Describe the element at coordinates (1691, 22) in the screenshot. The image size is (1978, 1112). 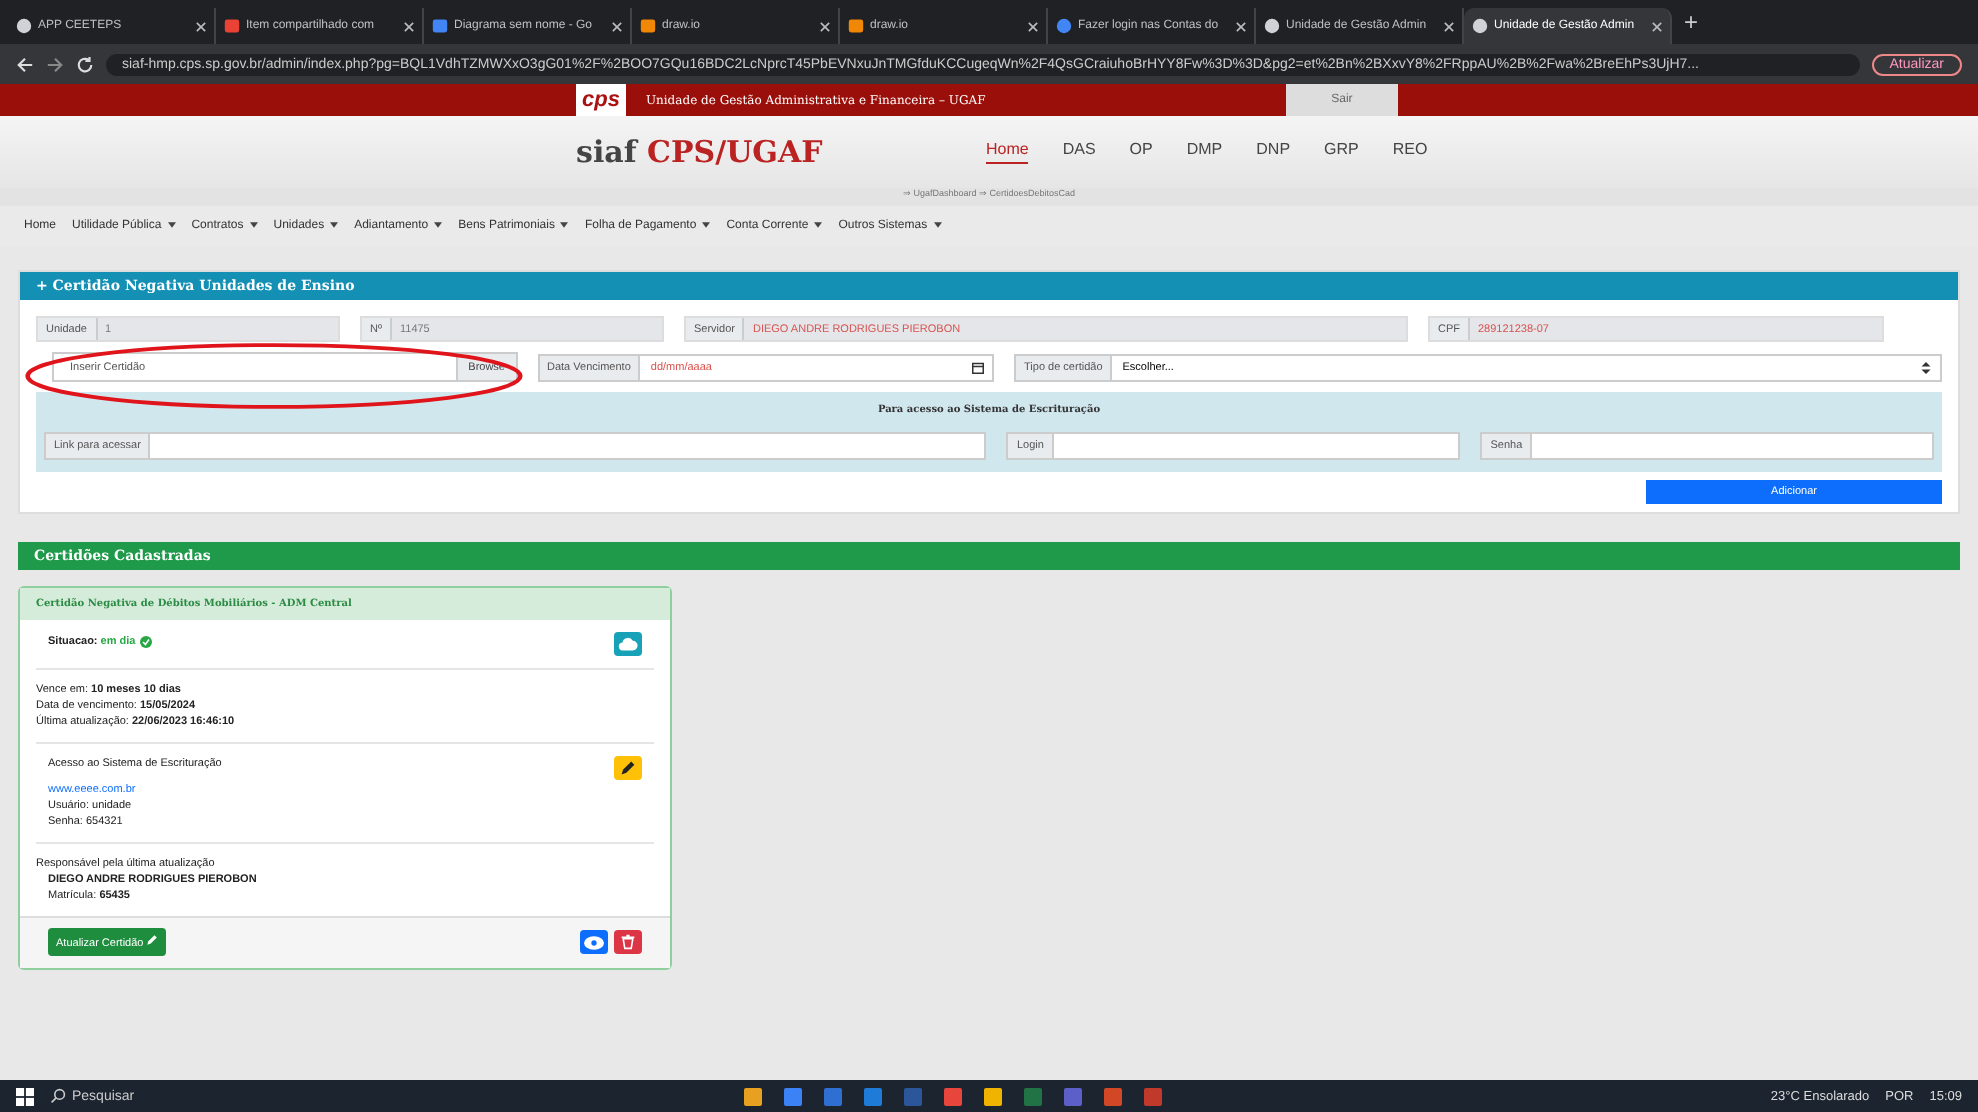
I see `new-tab-button: +` at that location.